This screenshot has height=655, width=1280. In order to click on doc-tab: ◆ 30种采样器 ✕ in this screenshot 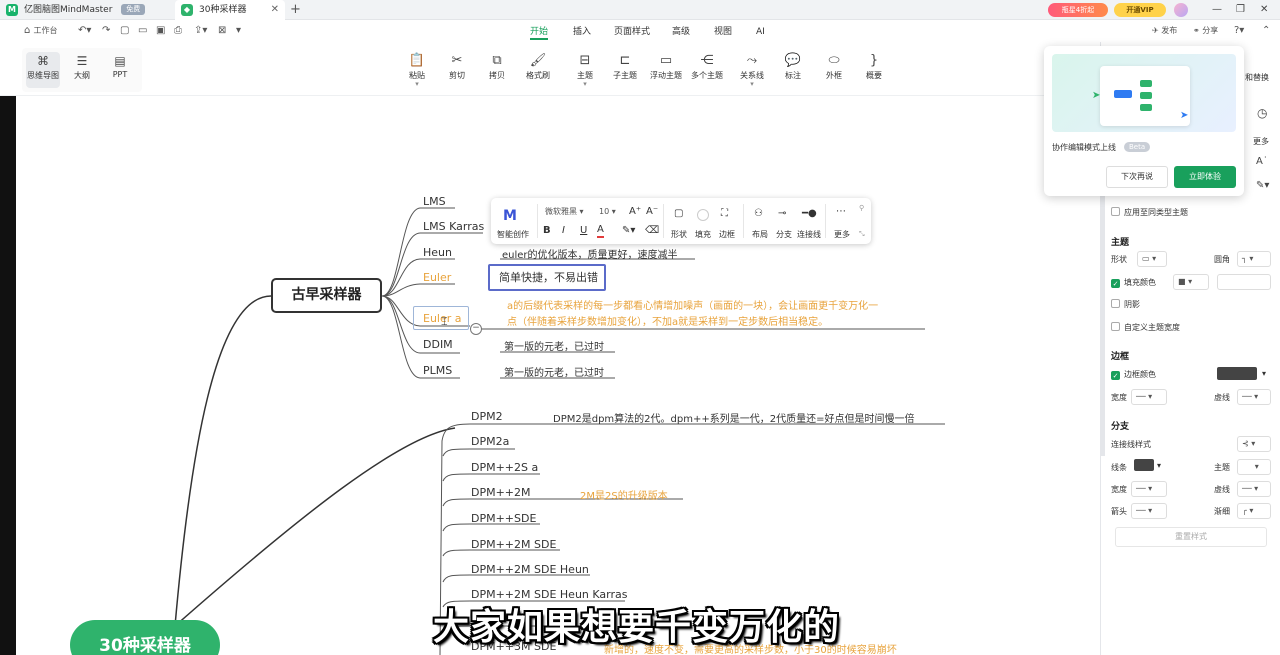, I will do `click(230, 10)`.